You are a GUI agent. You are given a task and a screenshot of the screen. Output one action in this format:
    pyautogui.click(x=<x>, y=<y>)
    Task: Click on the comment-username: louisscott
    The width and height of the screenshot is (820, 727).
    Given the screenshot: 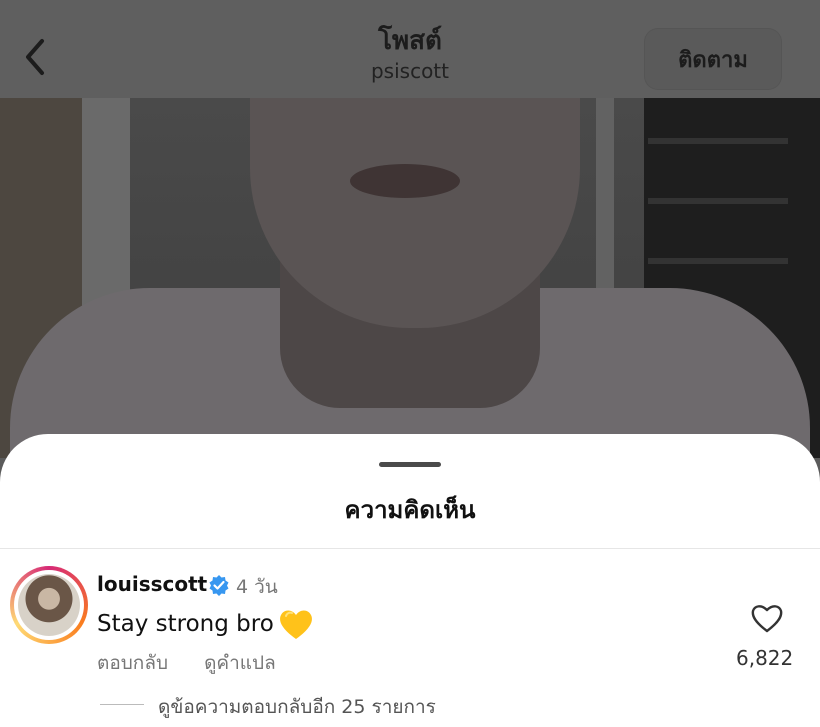 What is the action you would take?
    pyautogui.click(x=152, y=584)
    